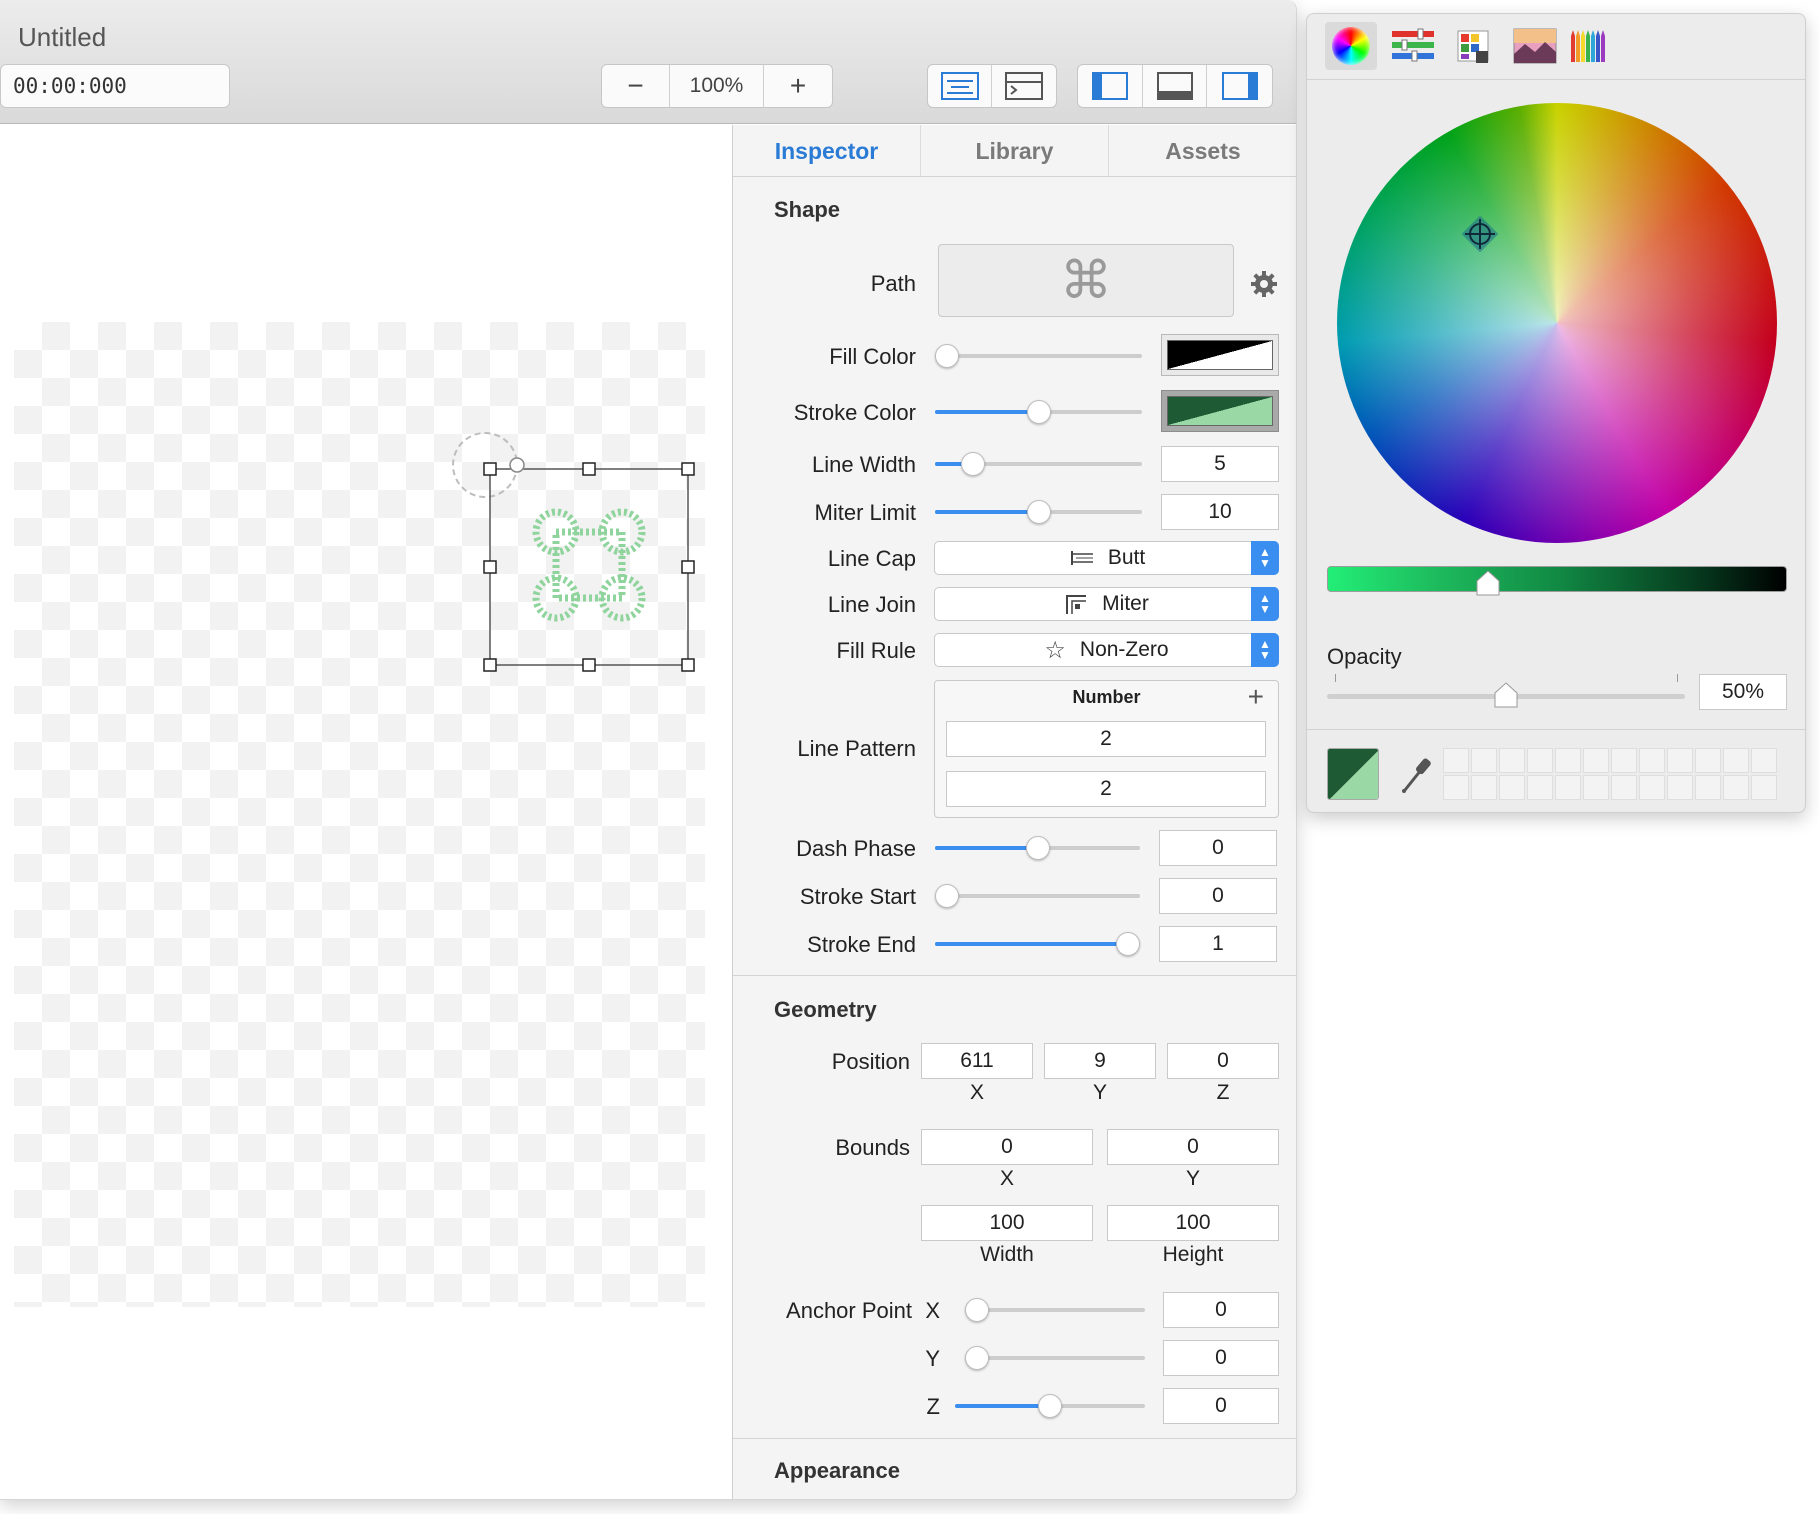  Describe the element at coordinates (1506, 695) in the screenshot. I see `opacity-slider-knob` at that location.